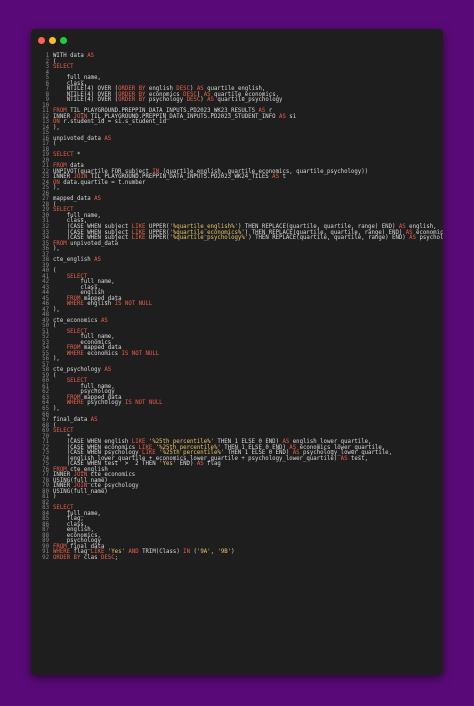 This screenshot has width=474, height=706. Describe the element at coordinates (52, 40) in the screenshot. I see `minimize-button` at that location.